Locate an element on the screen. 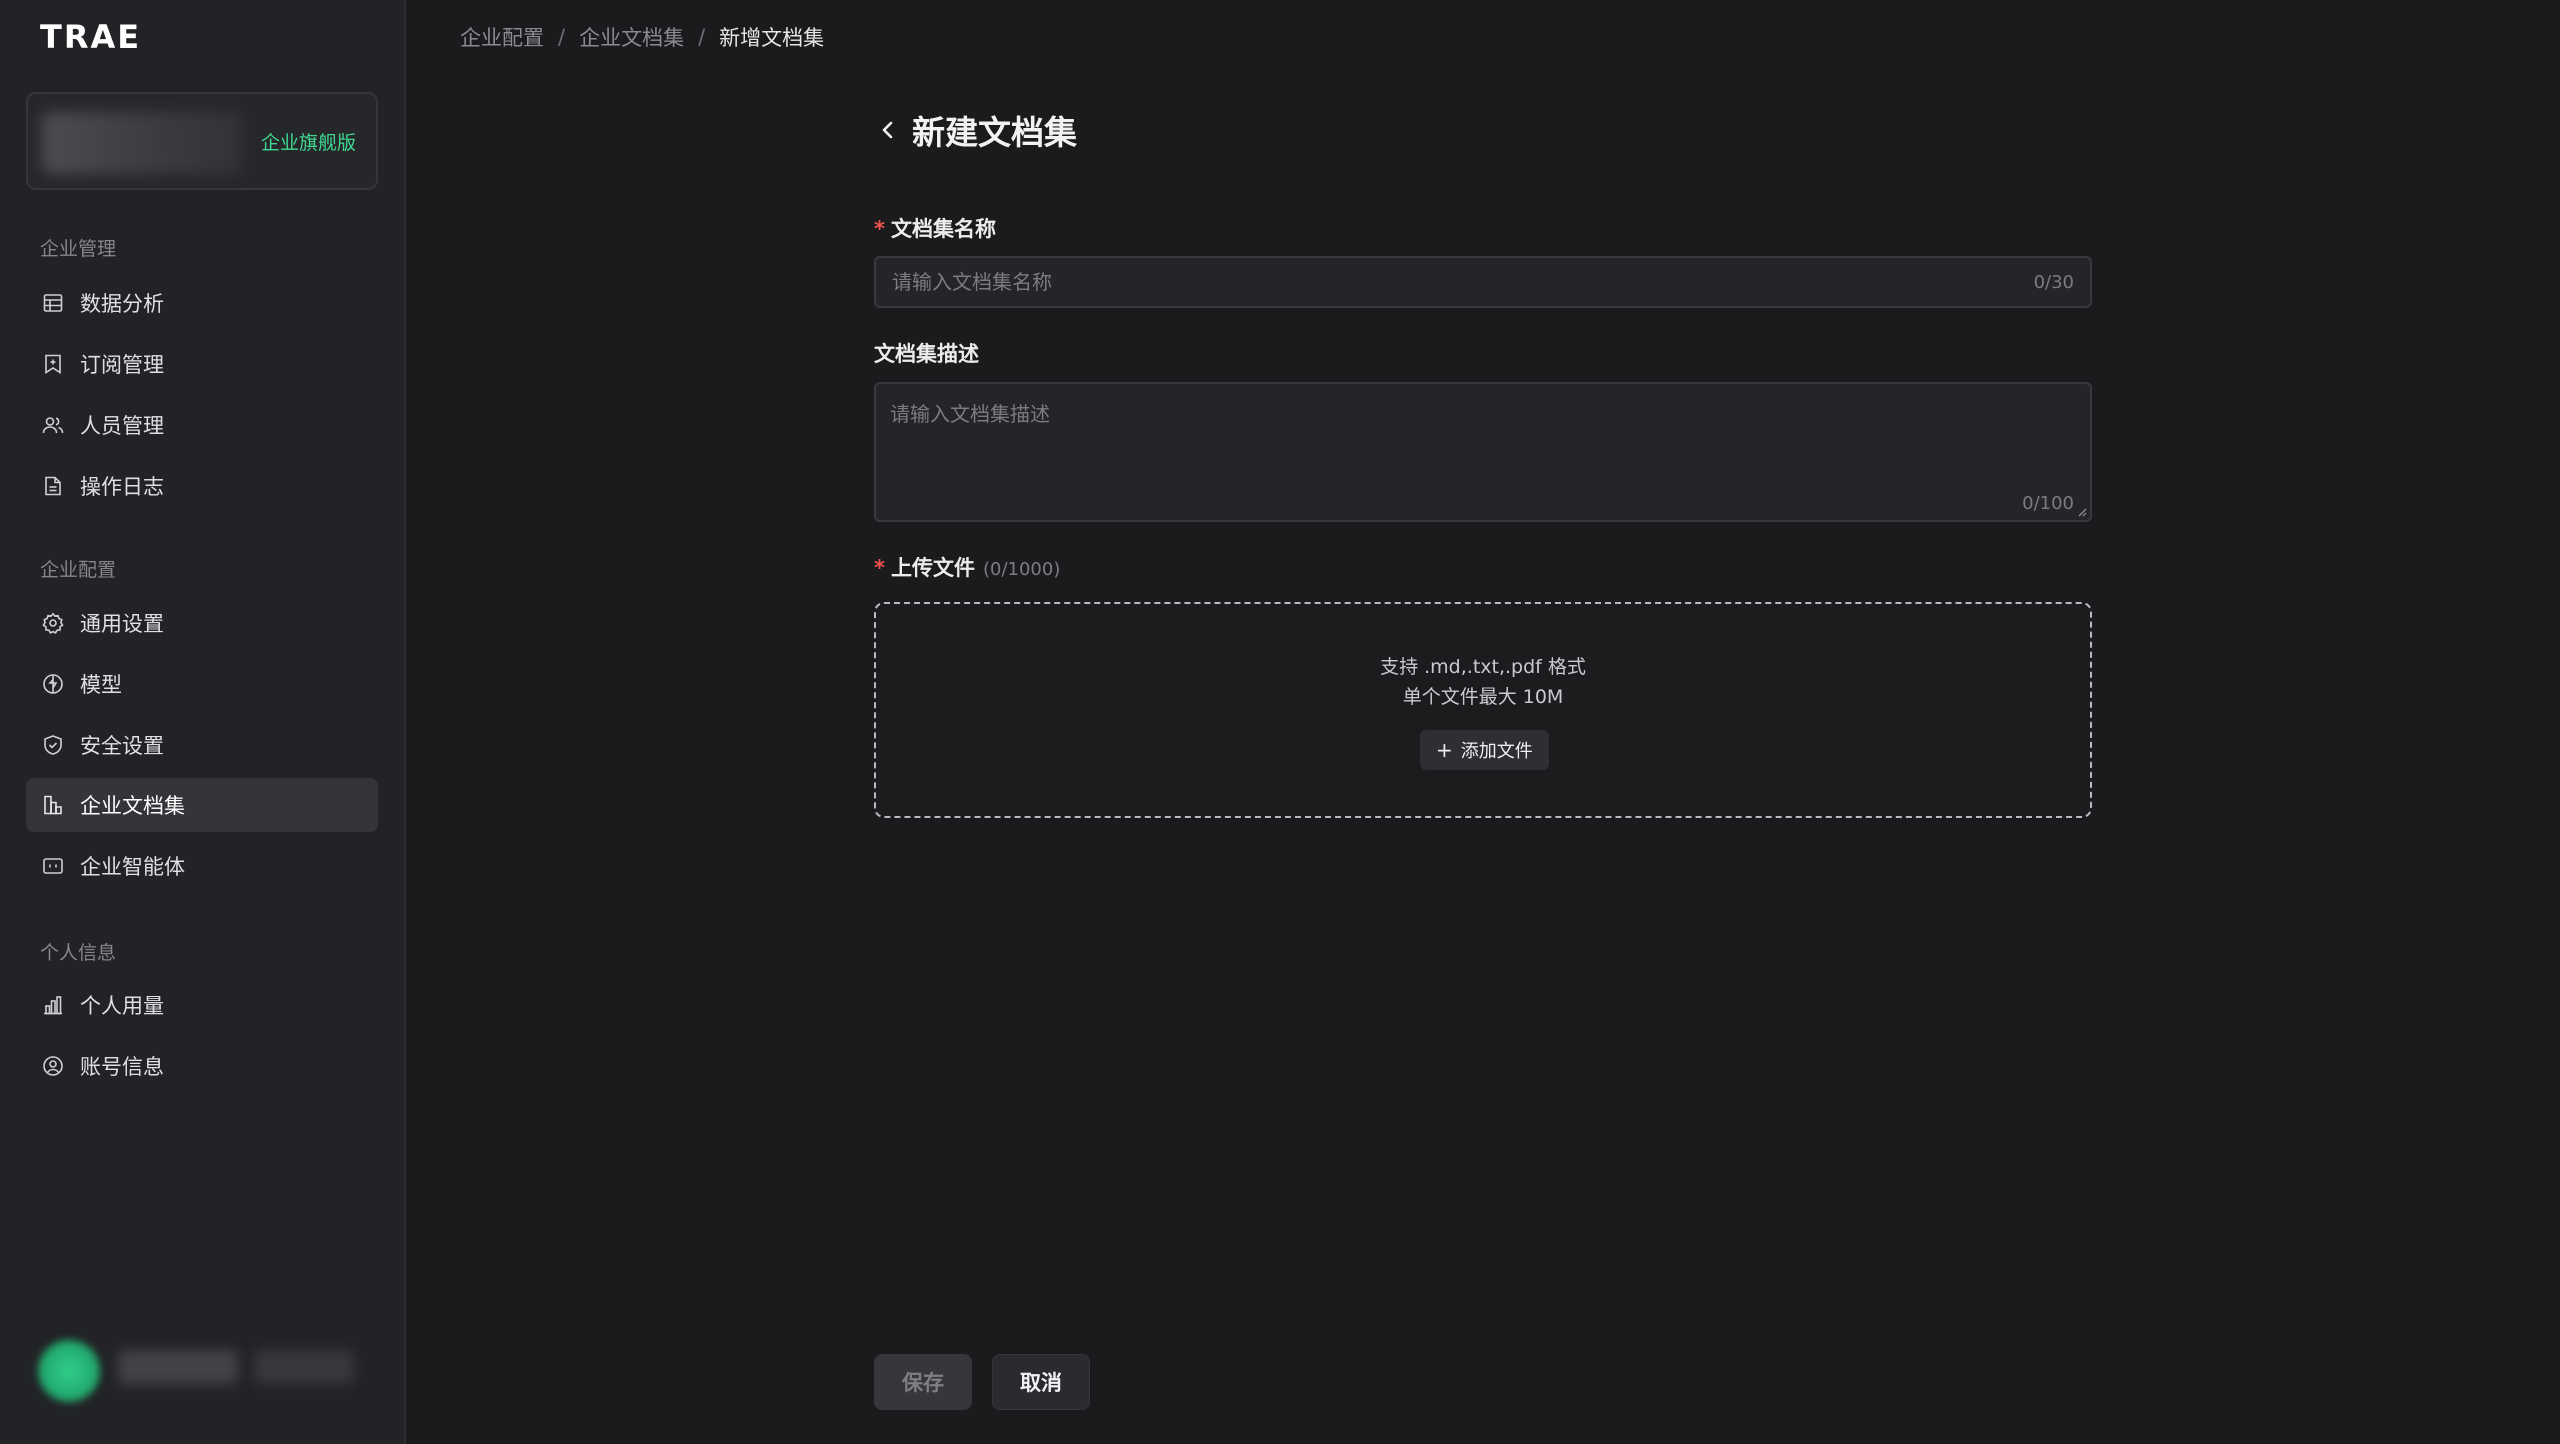 This screenshot has height=1444, width=2560. user-role-redacted is located at coordinates (304, 1367).